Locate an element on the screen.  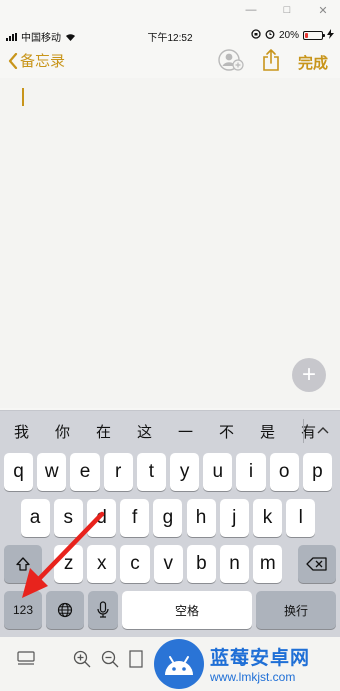
candidate-item: 这 is located at coordinates (144, 431).